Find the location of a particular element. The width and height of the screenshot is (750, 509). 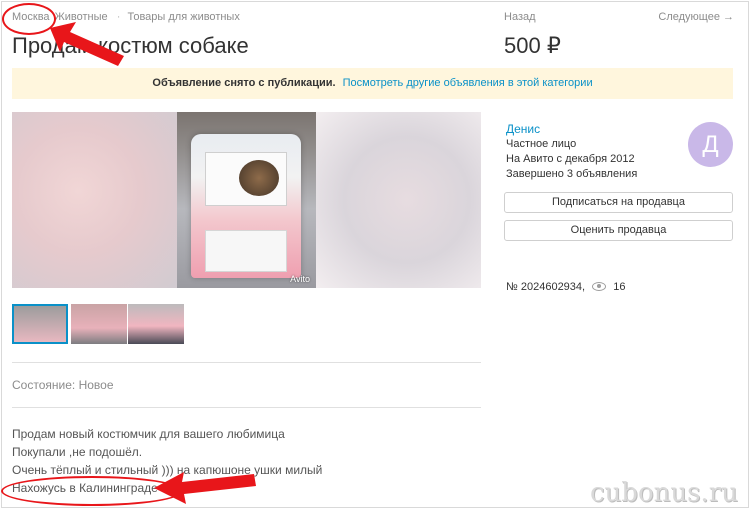

view-count: 16 is located at coordinates (619, 287).